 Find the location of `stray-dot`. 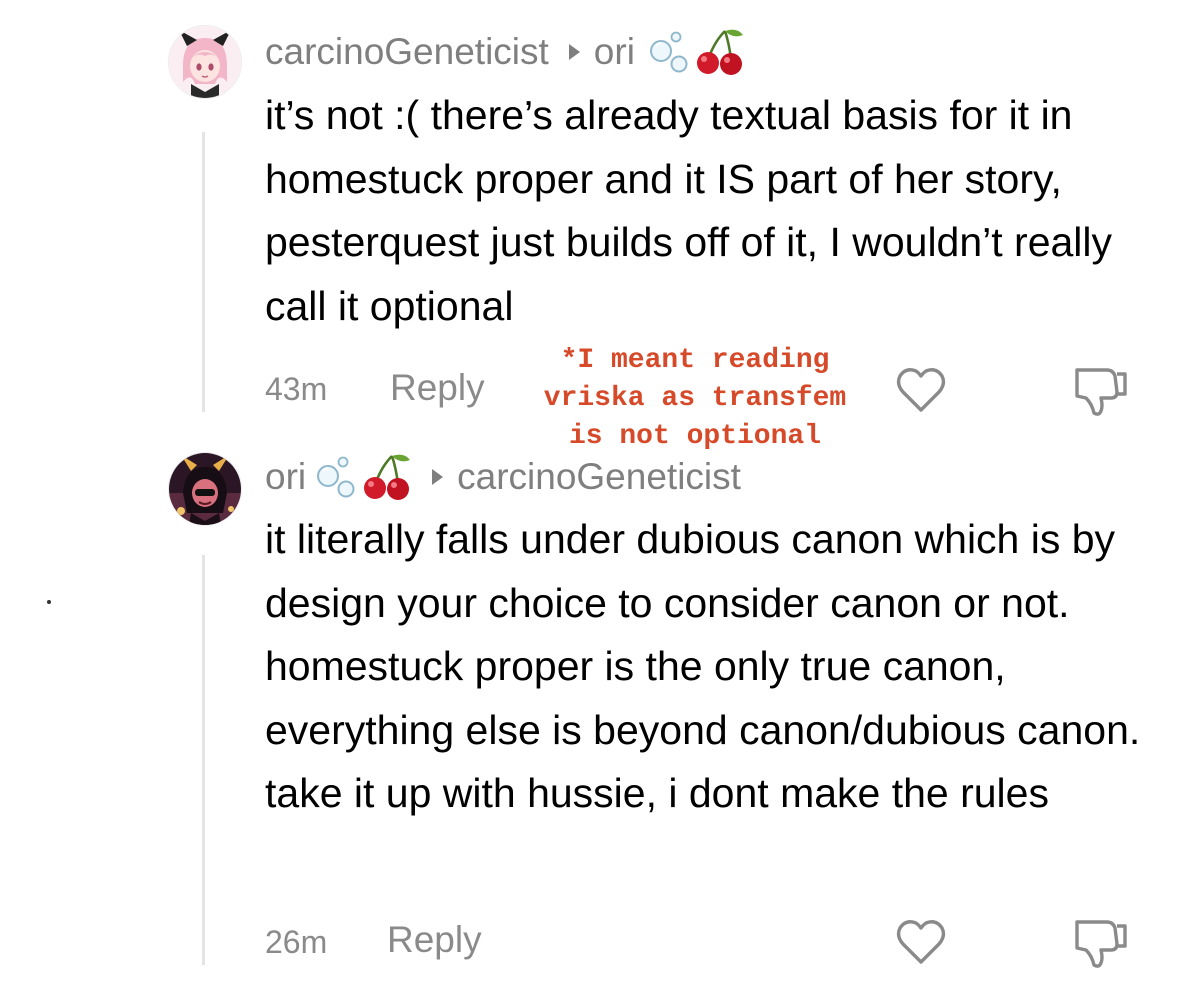

stray-dot is located at coordinates (49, 602).